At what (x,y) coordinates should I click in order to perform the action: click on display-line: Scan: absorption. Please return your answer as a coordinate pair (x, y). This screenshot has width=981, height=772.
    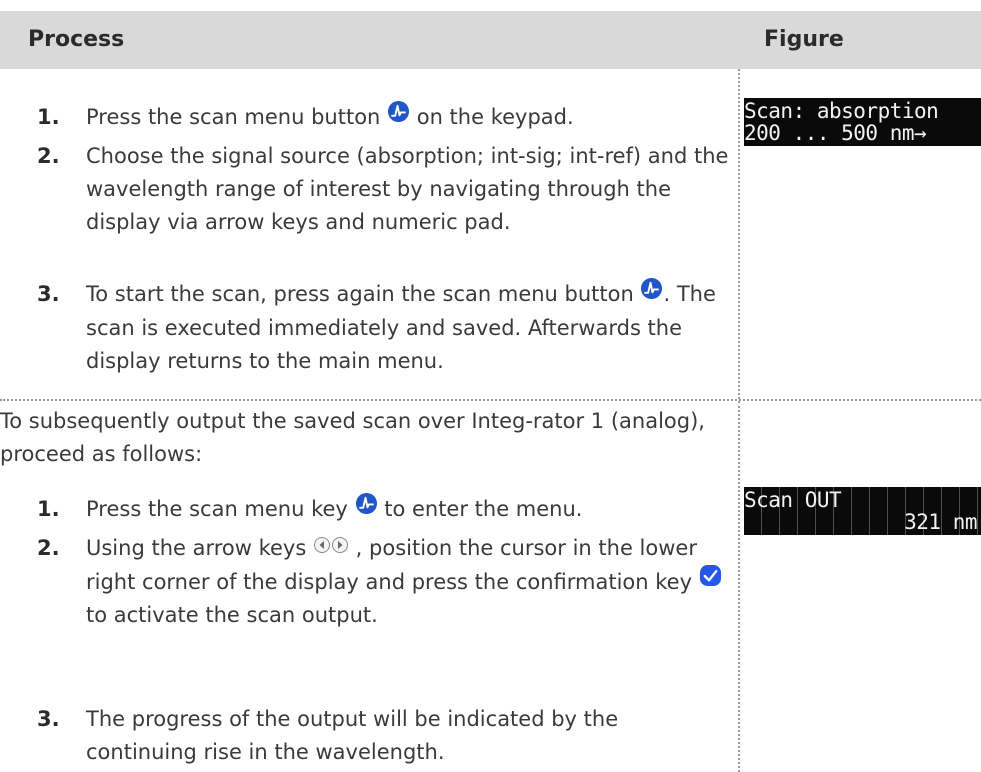
    Looking at the image, I should click on (841, 111).